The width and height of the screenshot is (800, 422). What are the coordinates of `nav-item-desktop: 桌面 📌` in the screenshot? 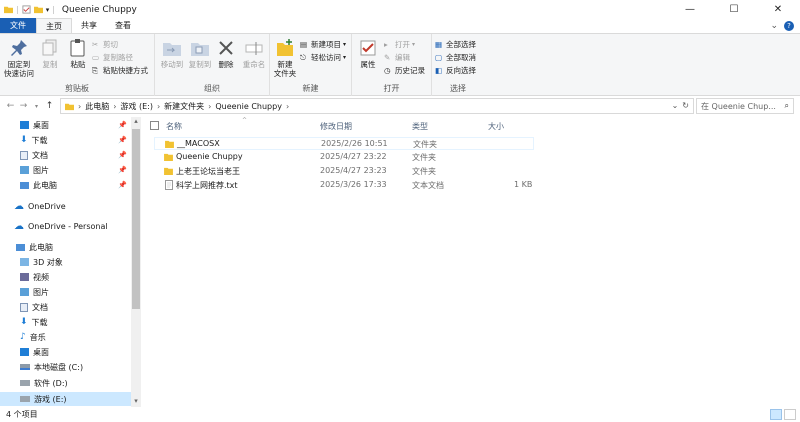 It's located at (65, 125).